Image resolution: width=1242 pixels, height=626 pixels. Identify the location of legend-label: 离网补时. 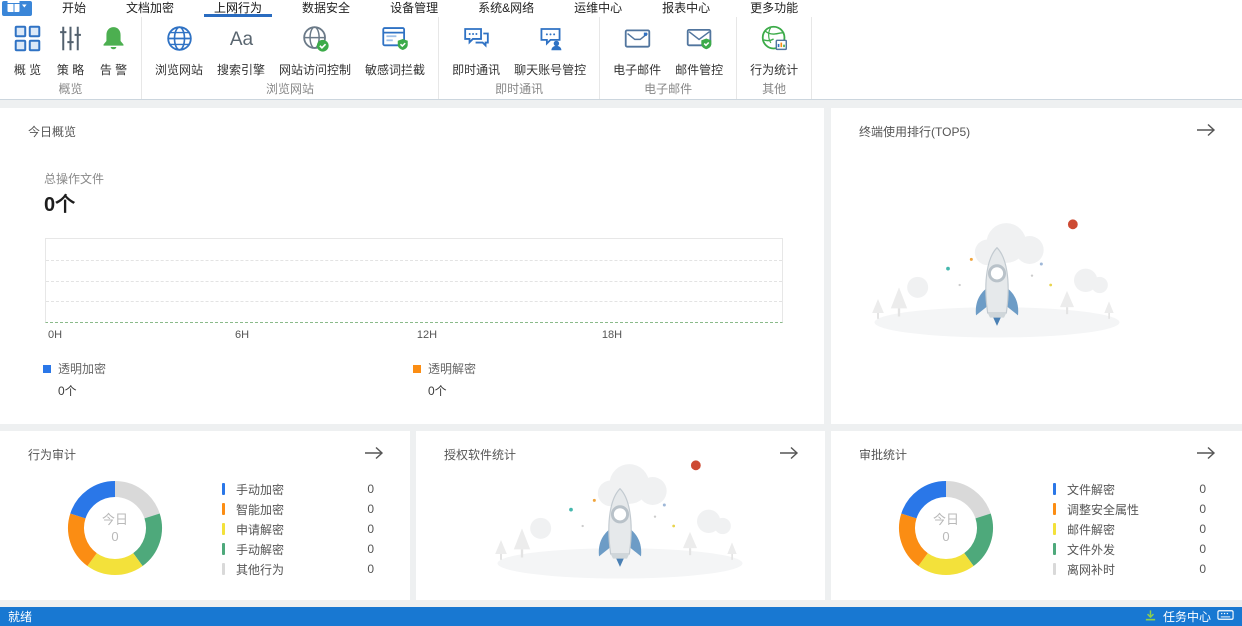
(1091, 569).